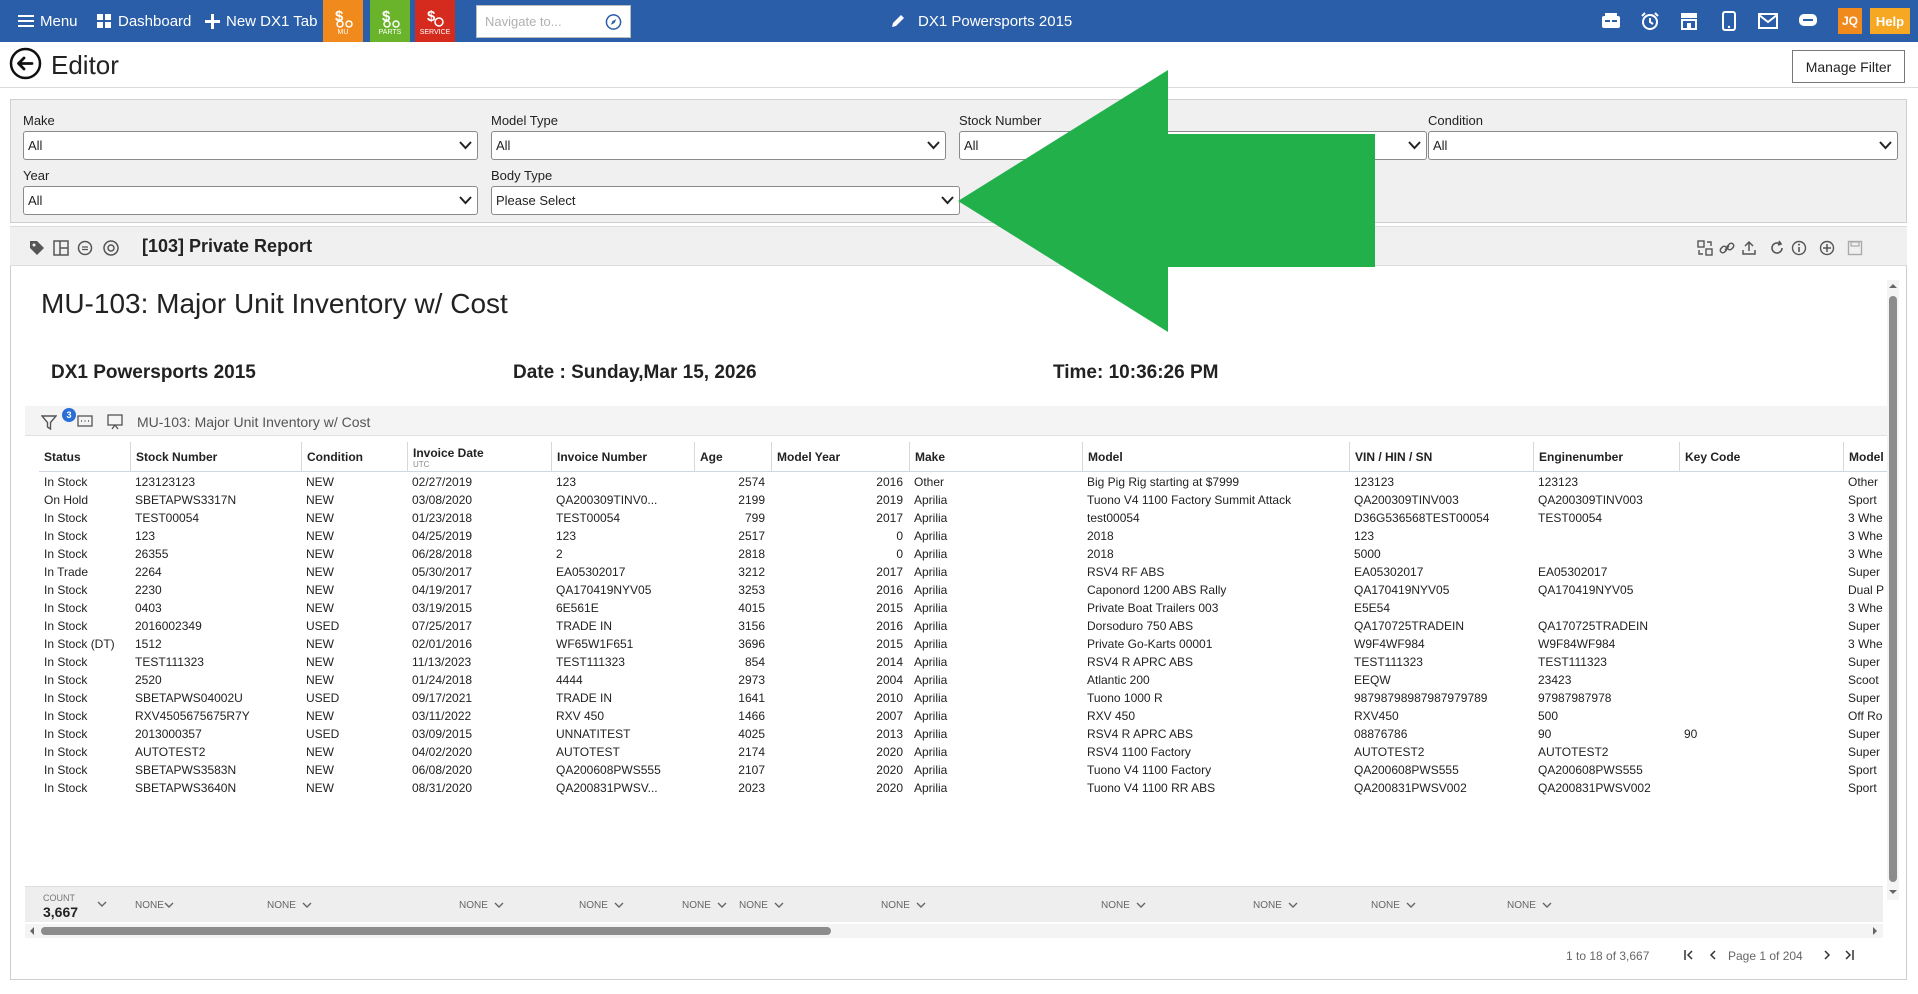  I want to click on currency-icon, so click(85, 248).